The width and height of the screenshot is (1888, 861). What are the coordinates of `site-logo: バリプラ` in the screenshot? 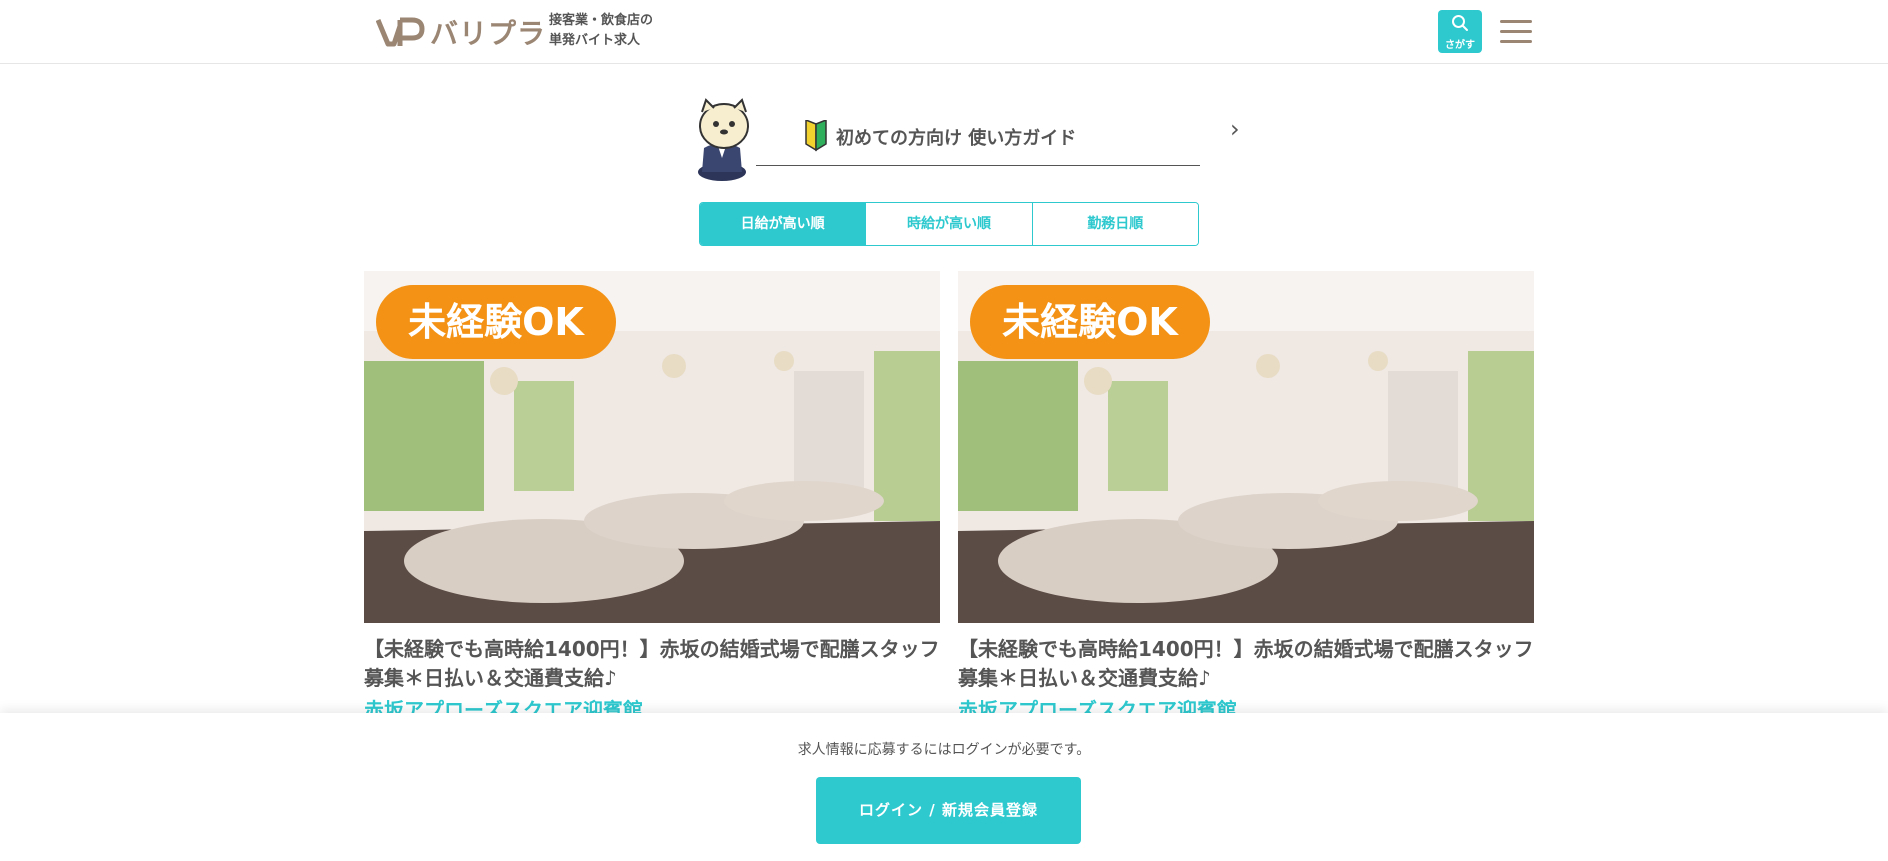 It's located at (461, 32).